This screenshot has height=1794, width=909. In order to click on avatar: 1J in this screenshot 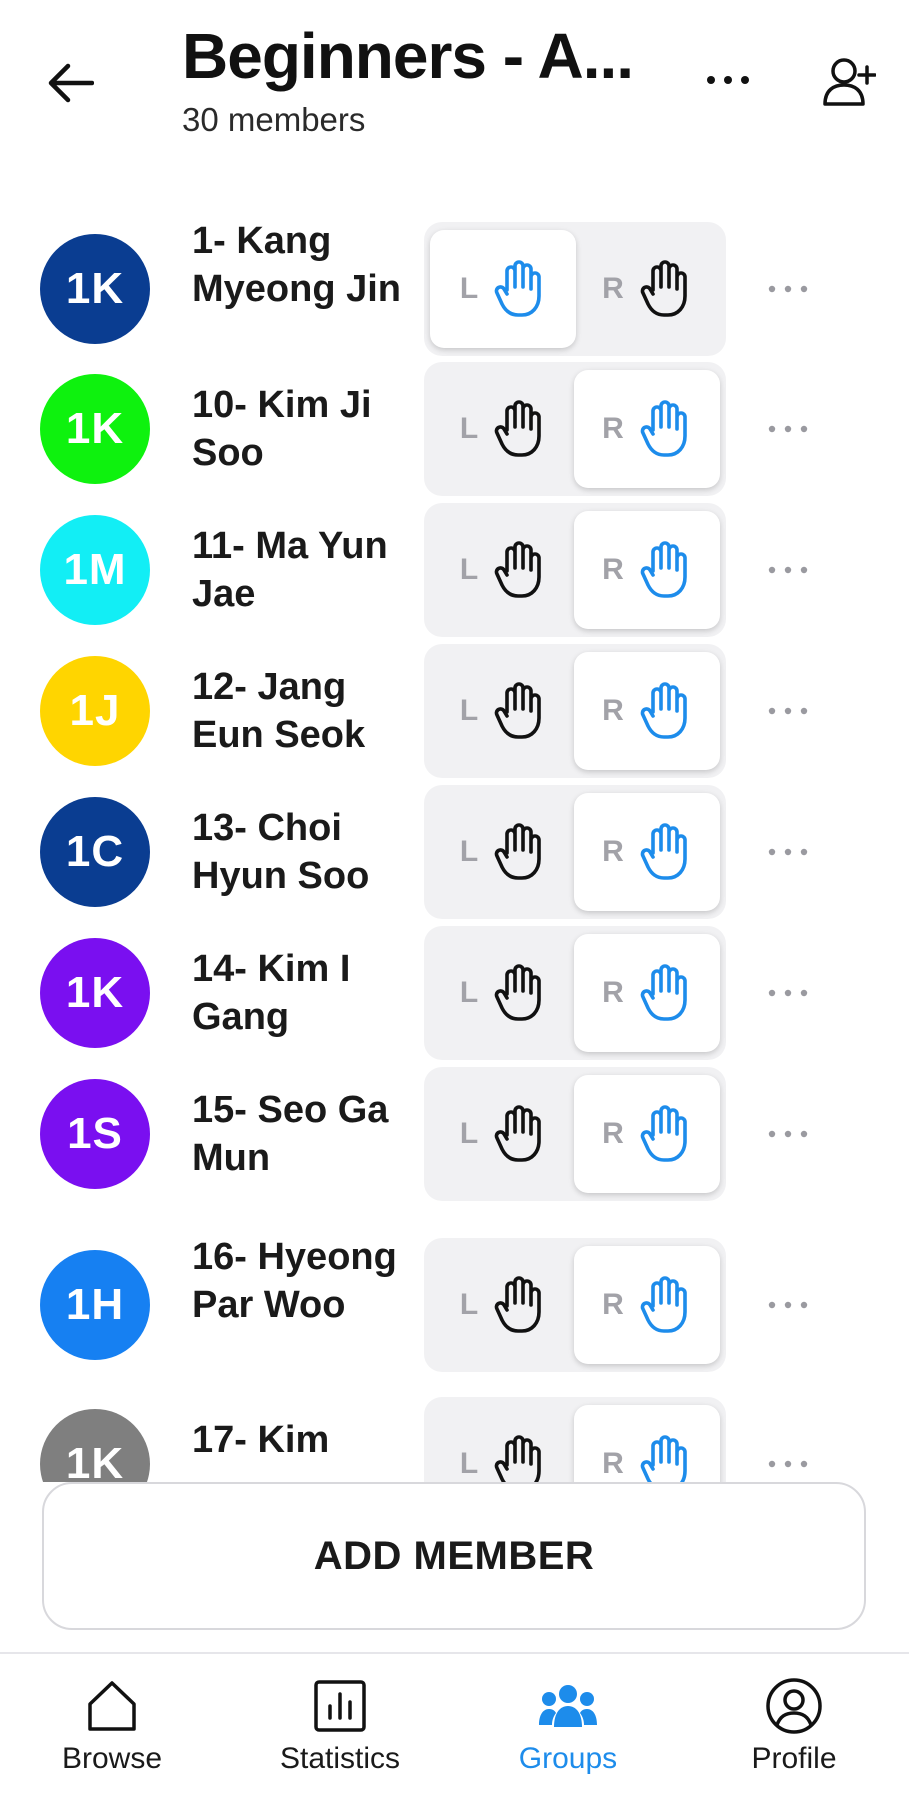, I will do `click(95, 711)`.